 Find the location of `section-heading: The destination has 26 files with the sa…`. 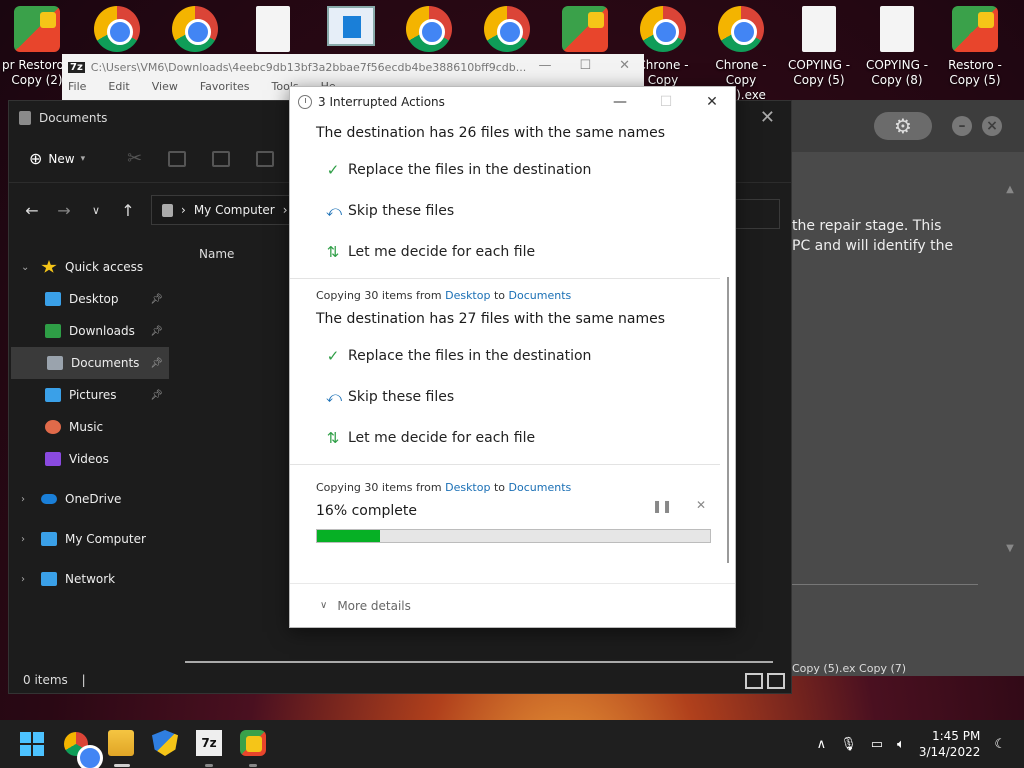

section-heading: The destination has 26 files with the sa… is located at coordinates (491, 133).